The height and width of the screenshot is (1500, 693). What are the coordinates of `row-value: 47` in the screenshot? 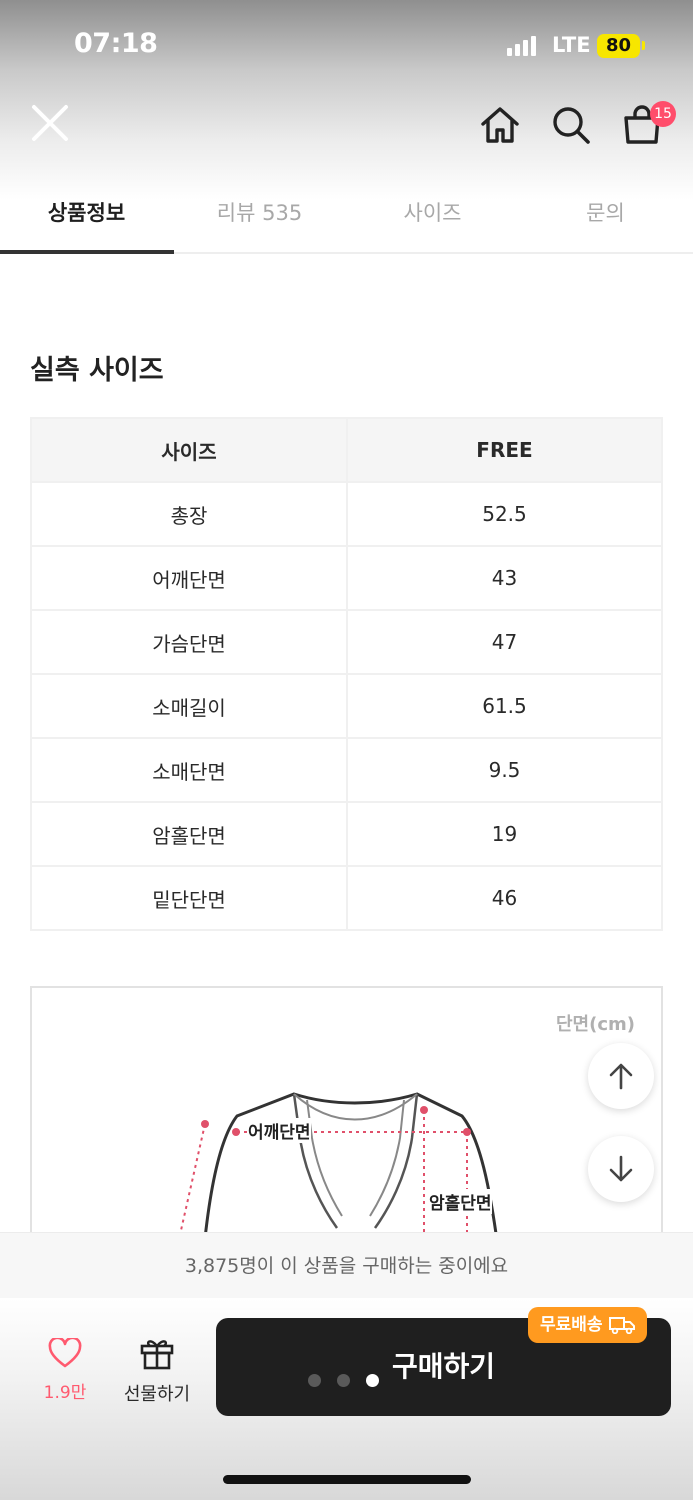 It's located at (504, 642).